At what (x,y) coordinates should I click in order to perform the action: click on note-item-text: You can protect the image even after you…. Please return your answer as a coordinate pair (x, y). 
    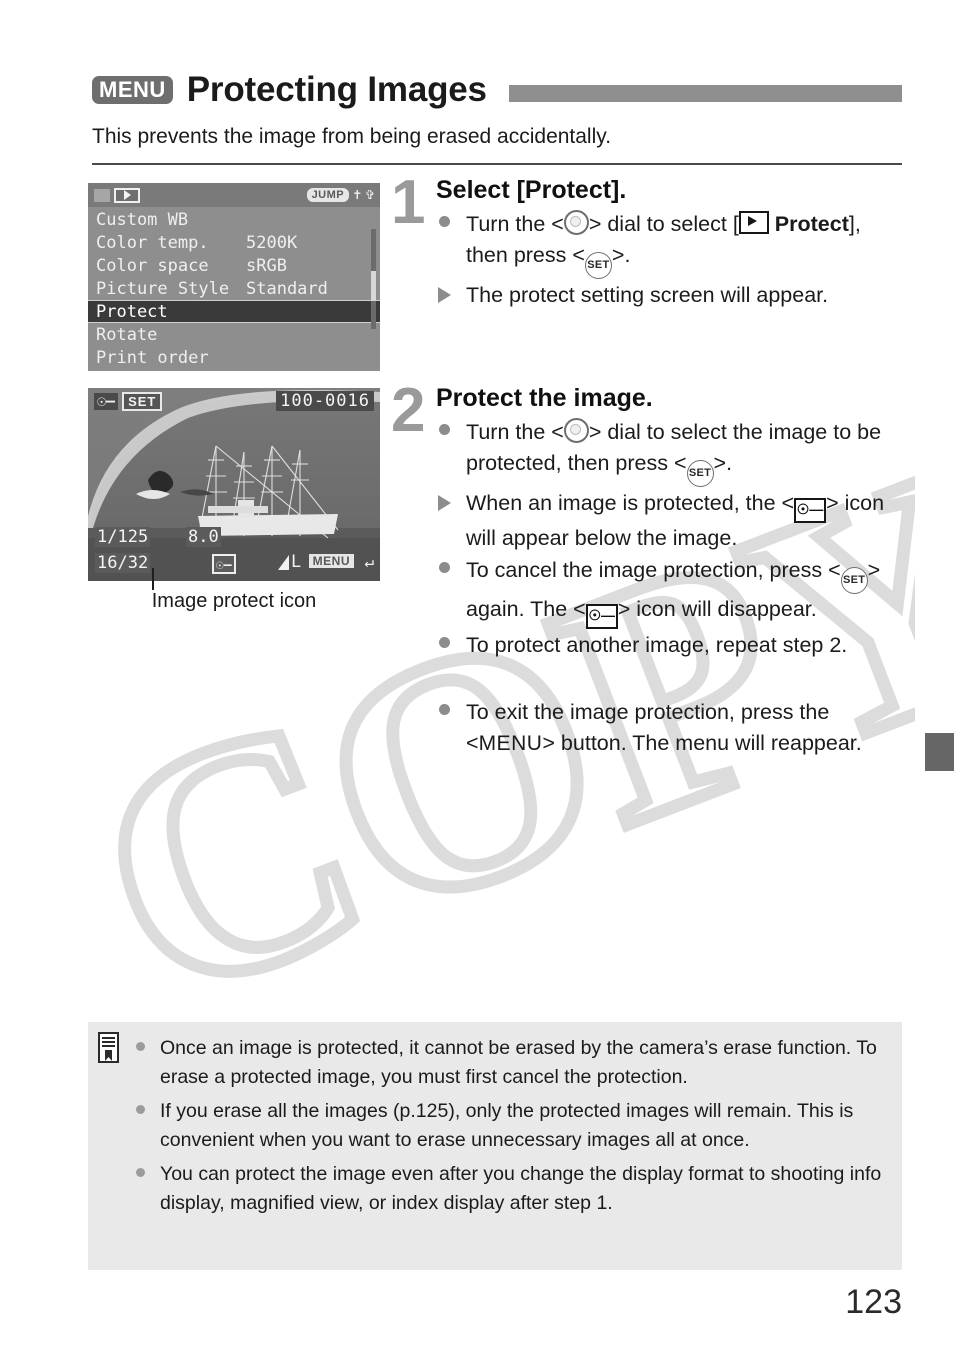
    Looking at the image, I should click on (521, 1188).